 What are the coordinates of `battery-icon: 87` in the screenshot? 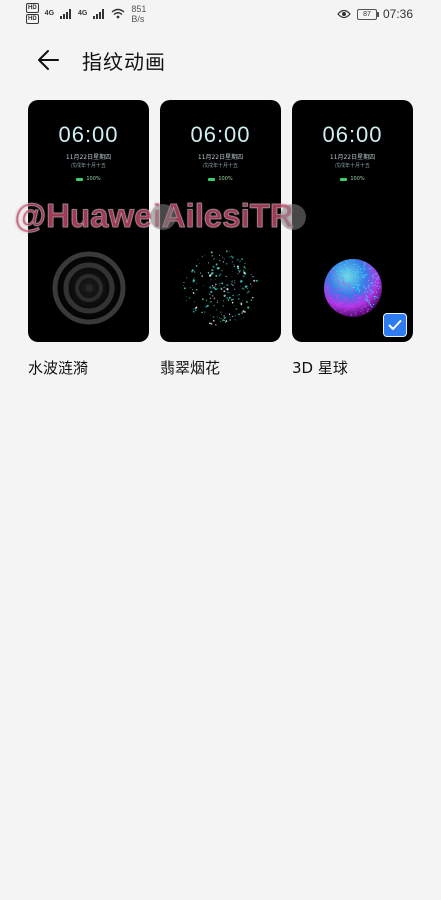 It's located at (367, 14).